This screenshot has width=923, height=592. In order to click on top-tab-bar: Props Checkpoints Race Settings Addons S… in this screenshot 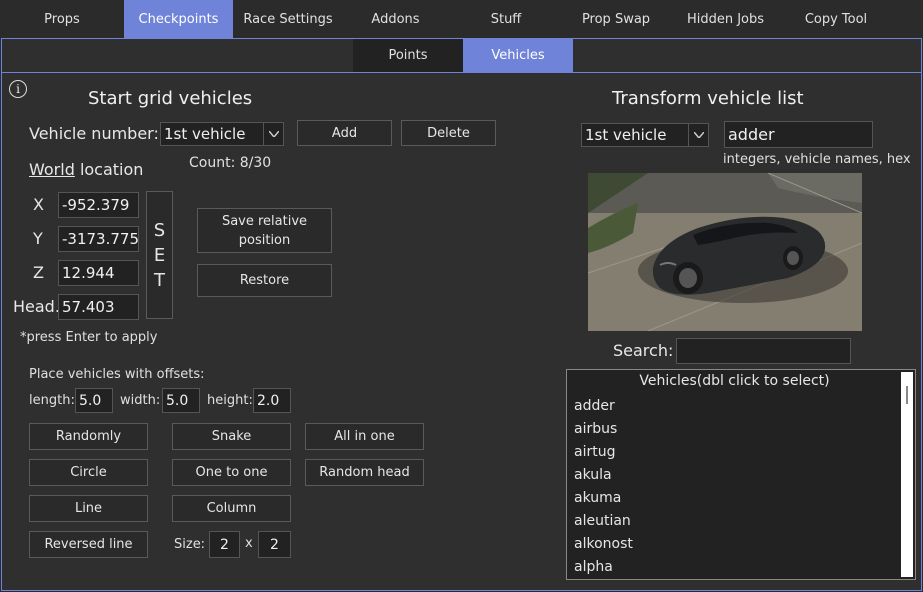, I will do `click(461, 19)`.